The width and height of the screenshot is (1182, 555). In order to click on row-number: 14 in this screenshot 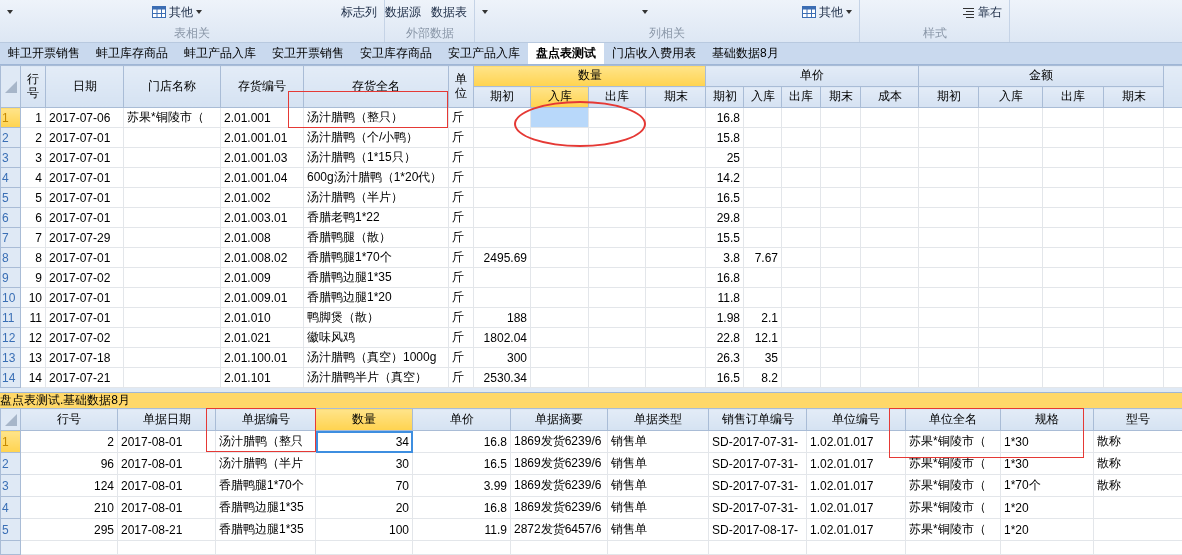, I will do `click(10, 377)`.